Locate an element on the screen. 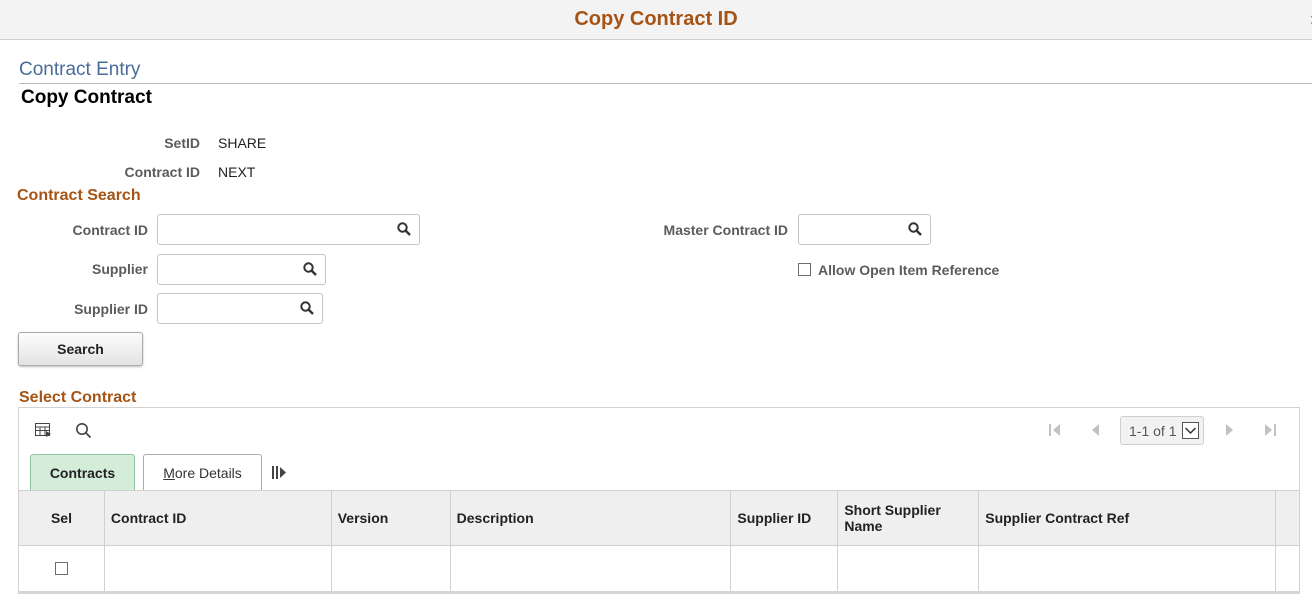 The height and width of the screenshot is (600, 1312). chevron-down-icon is located at coordinates (1190, 430).